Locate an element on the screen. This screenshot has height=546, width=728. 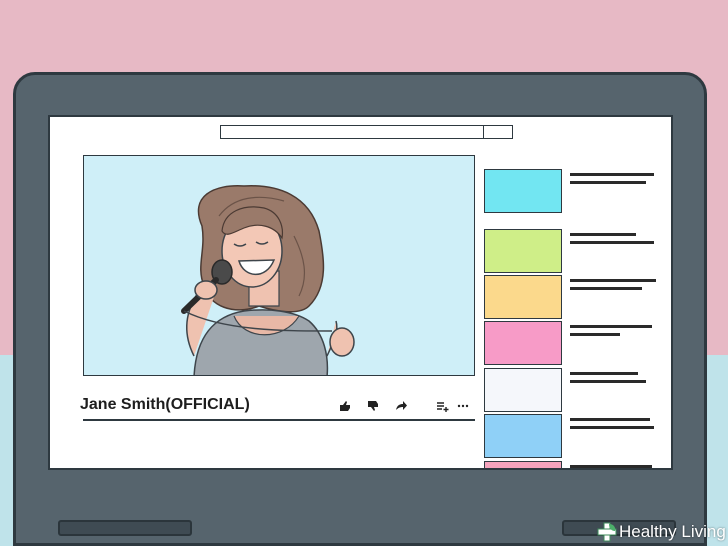
brand-name: Healthy Living is located at coordinates (672, 531).